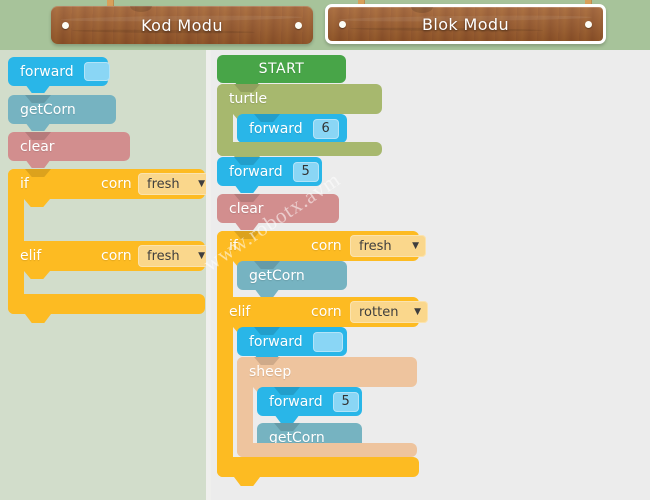 This screenshot has height=500, width=650. I want to click on workspace-if-header: if corn fresh ▼, so click(321, 246).